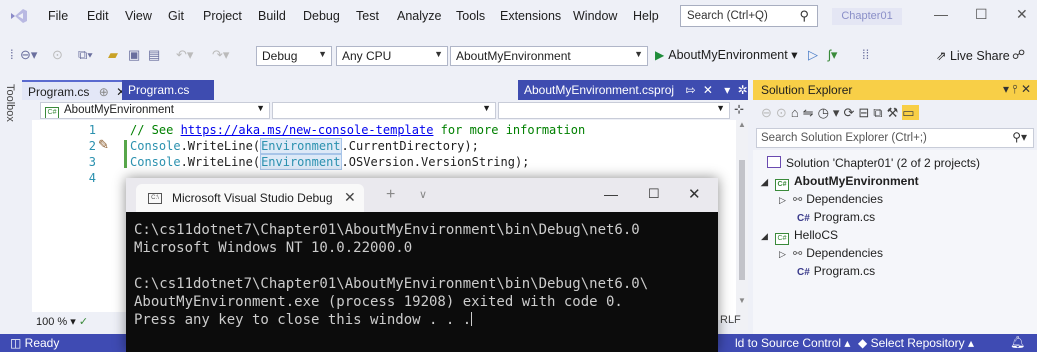 This screenshot has height=352, width=1037. I want to click on open-folder-icon: ▰, so click(113, 55).